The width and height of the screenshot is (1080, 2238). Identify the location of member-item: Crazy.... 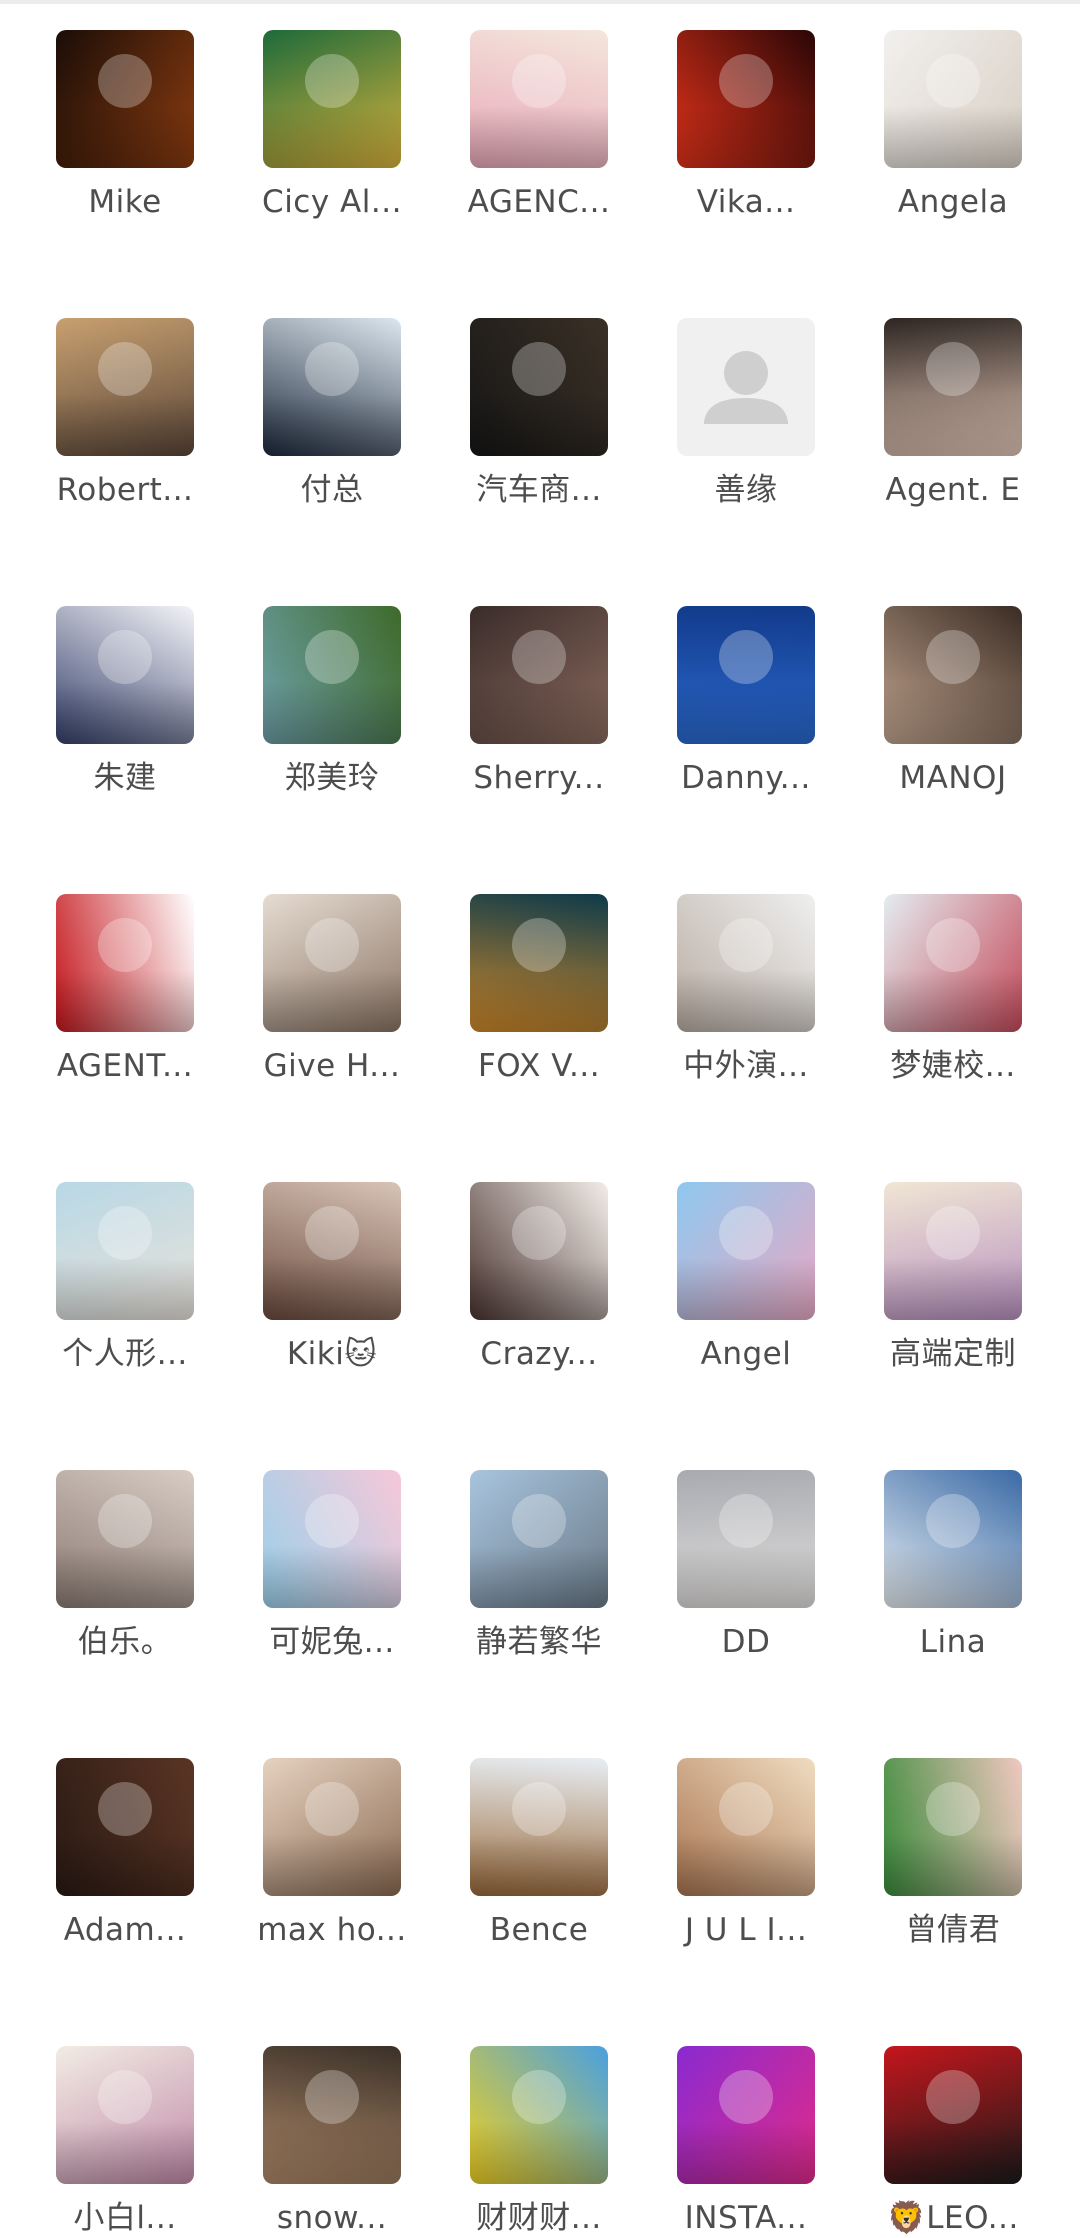
(539, 1278).